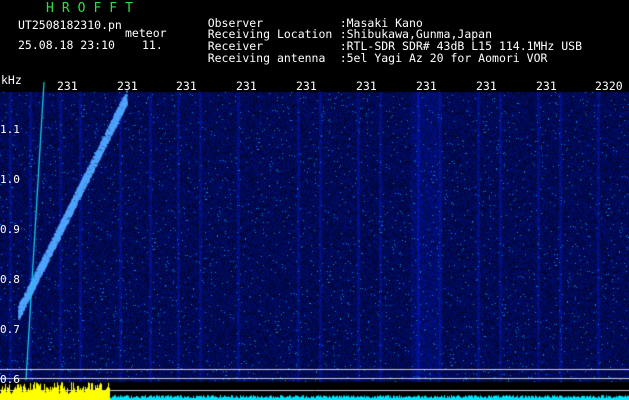 The width and height of the screenshot is (629, 400). I want to click on file-name: UT2508182310.pn, so click(70, 25).